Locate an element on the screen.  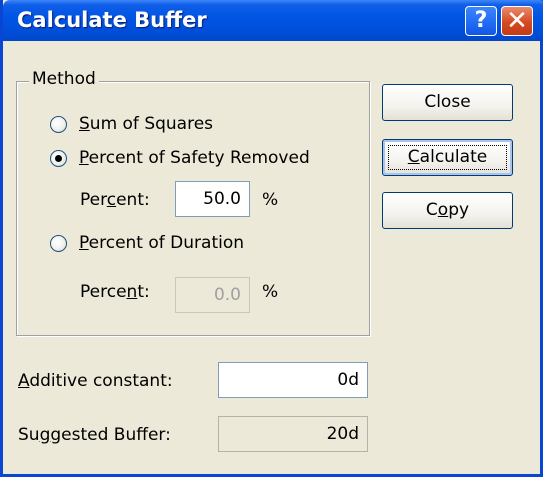
radio-sum-of-squares: Sum of Squares is located at coordinates (131, 124).